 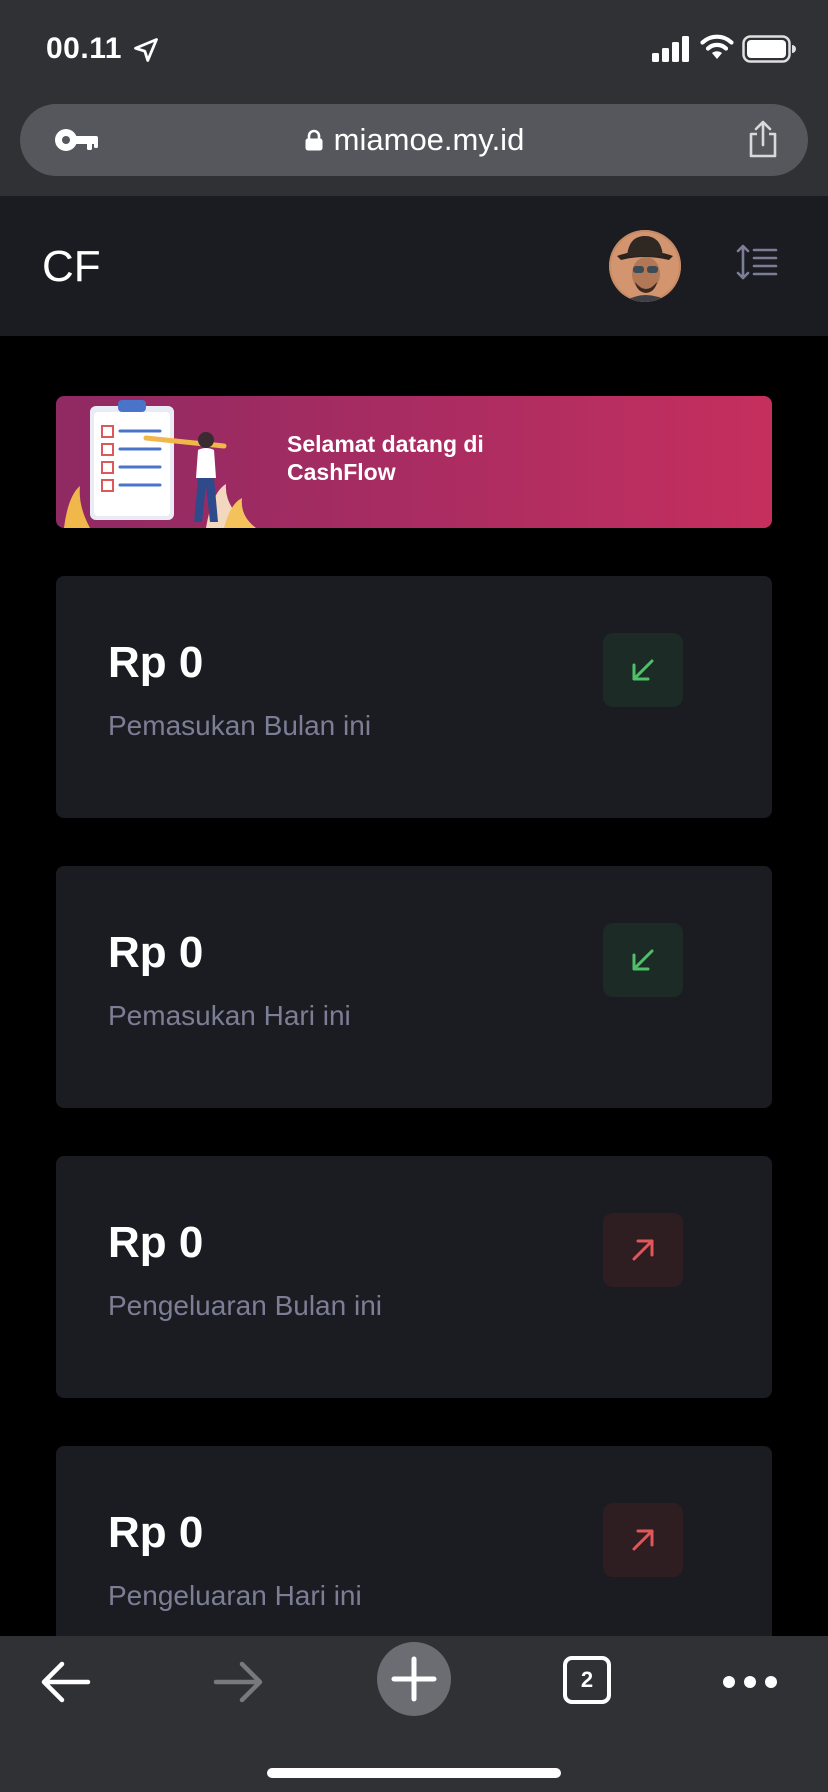 What do you see at coordinates (71, 267) in the screenshot?
I see `brand-logo-text: CF` at bounding box center [71, 267].